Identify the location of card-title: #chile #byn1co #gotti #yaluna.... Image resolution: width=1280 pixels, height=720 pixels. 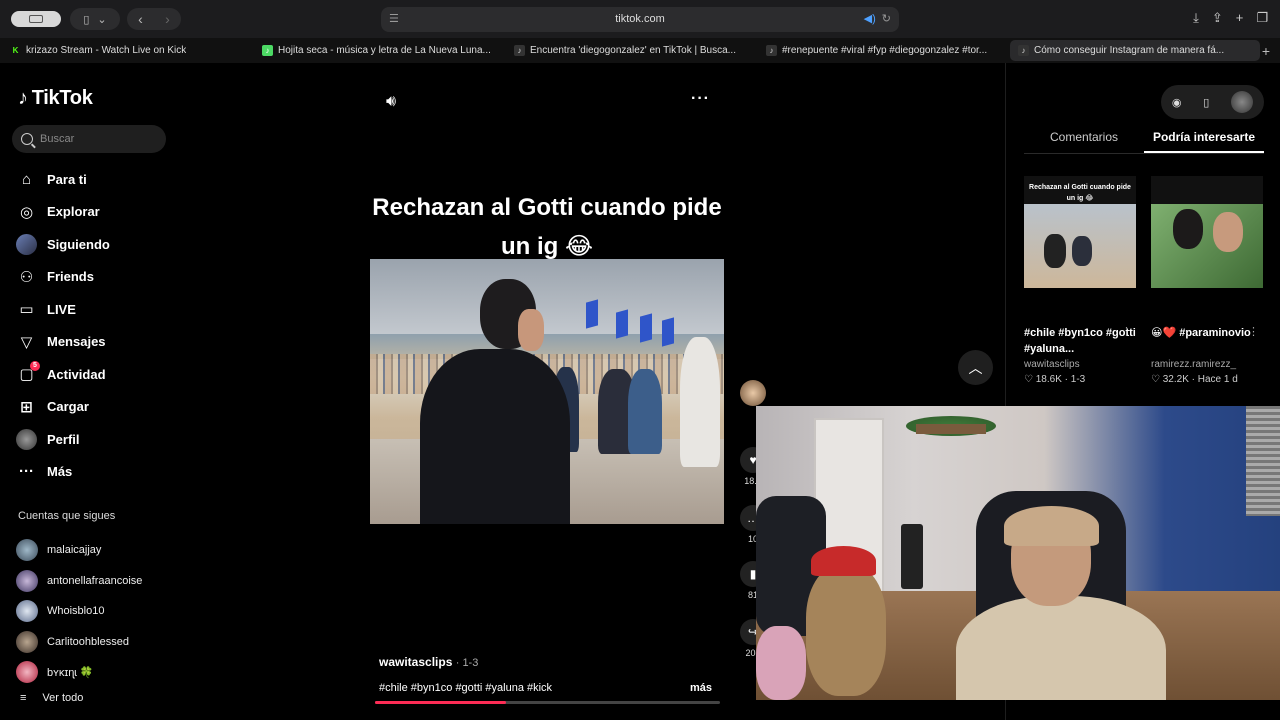
(1080, 341).